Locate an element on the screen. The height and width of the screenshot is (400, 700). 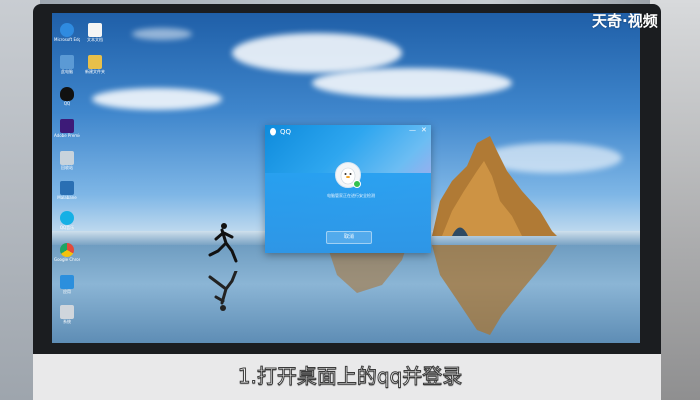
premiere-icon is located at coordinates (67, 126).